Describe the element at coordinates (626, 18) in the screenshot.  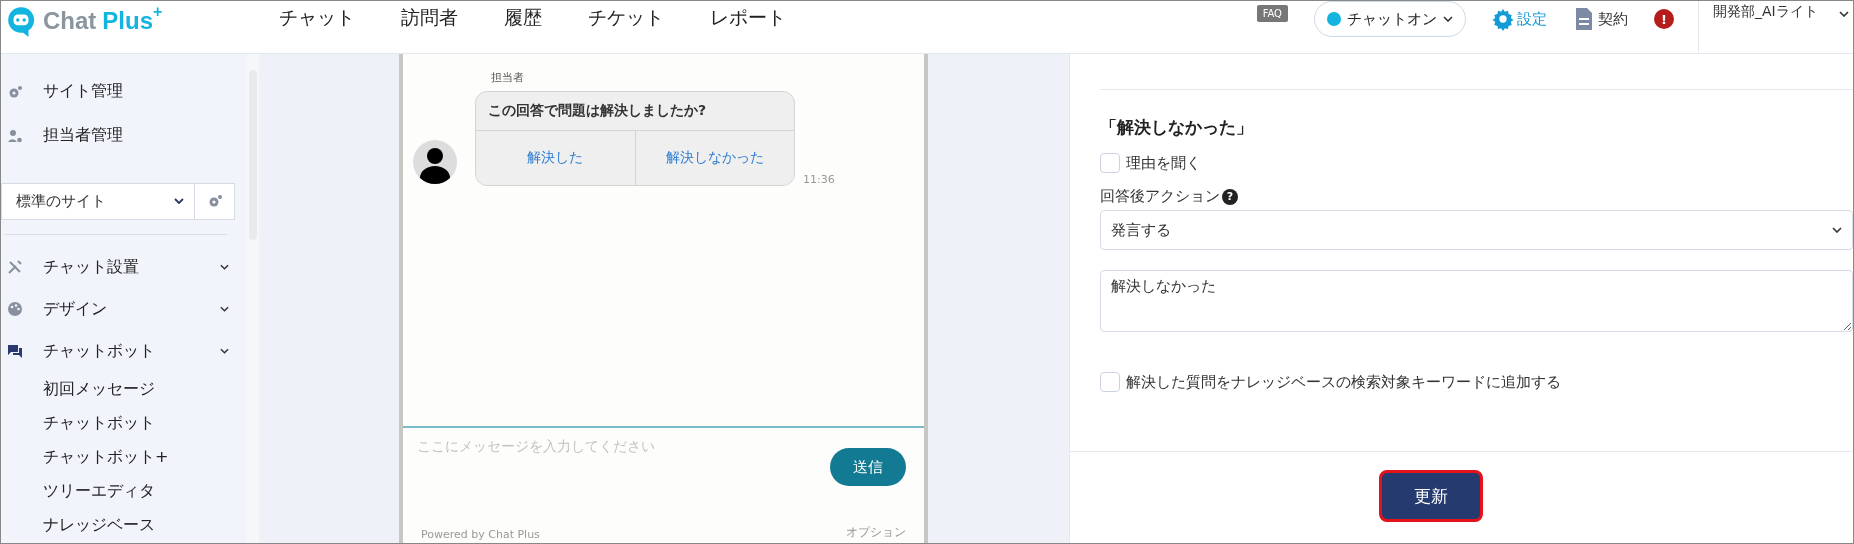
I see `nav-tab: チケット` at that location.